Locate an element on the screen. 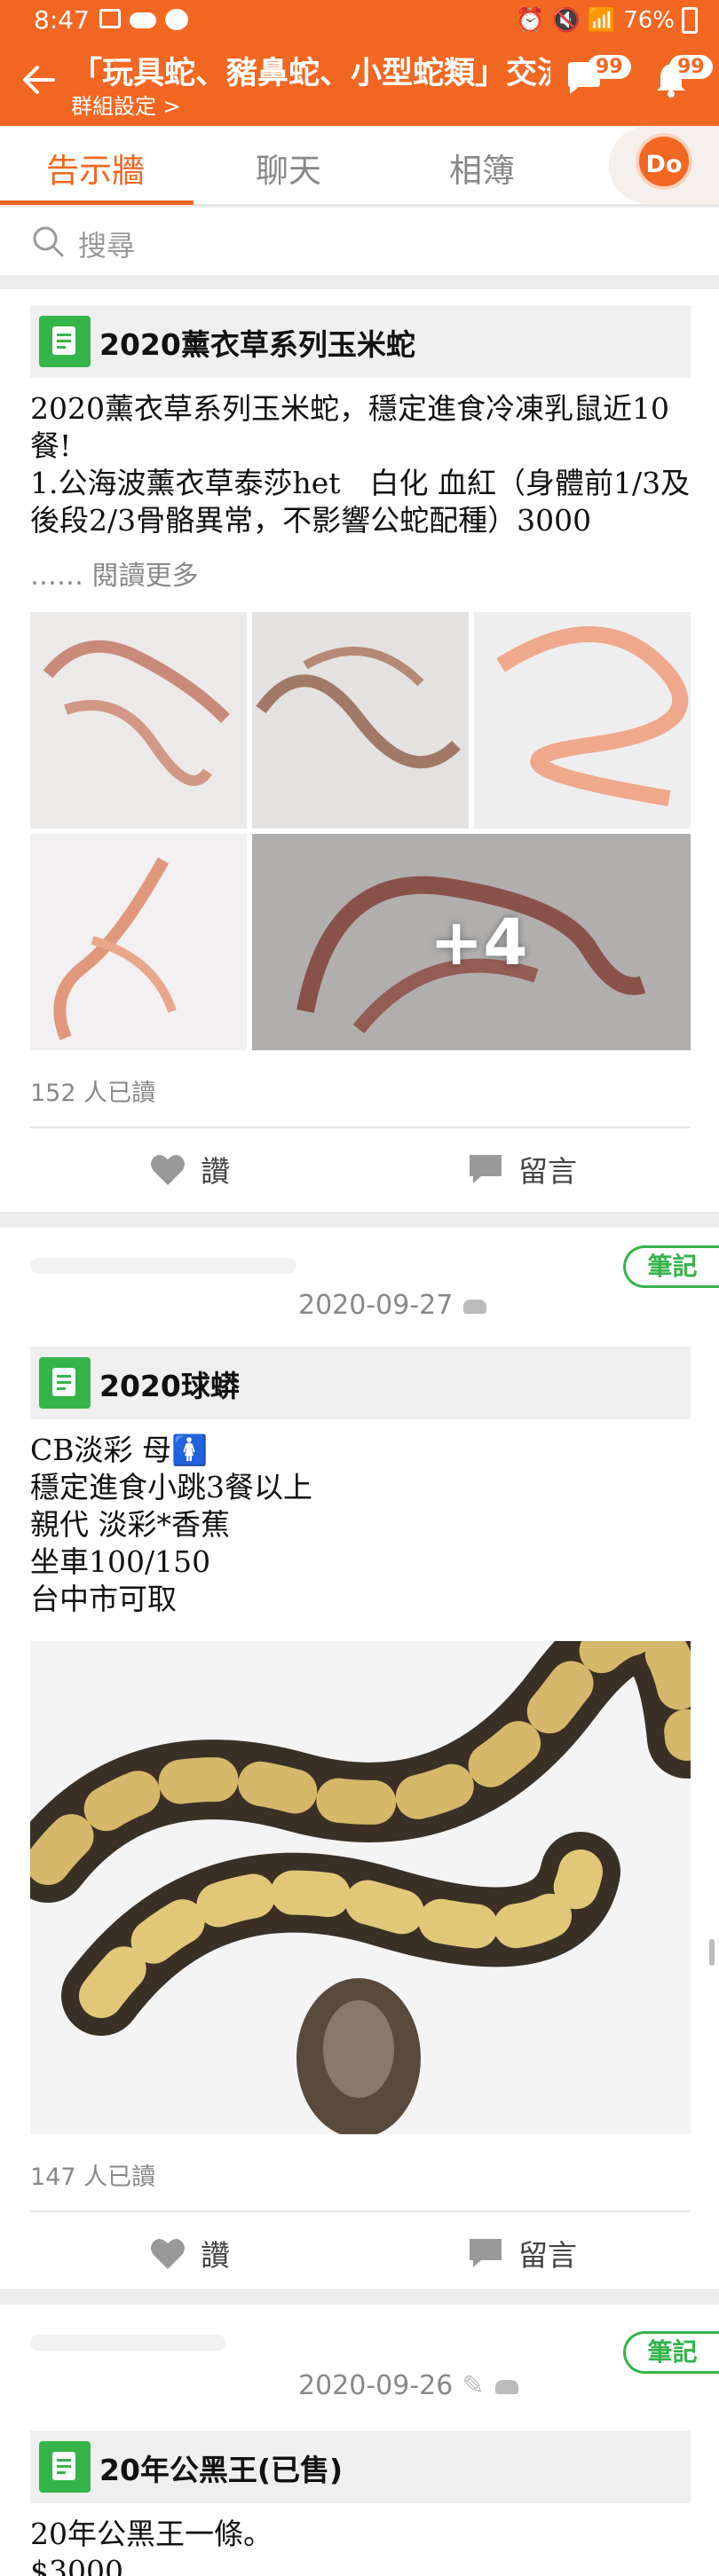  post-photo: +4 is located at coordinates (471, 942).